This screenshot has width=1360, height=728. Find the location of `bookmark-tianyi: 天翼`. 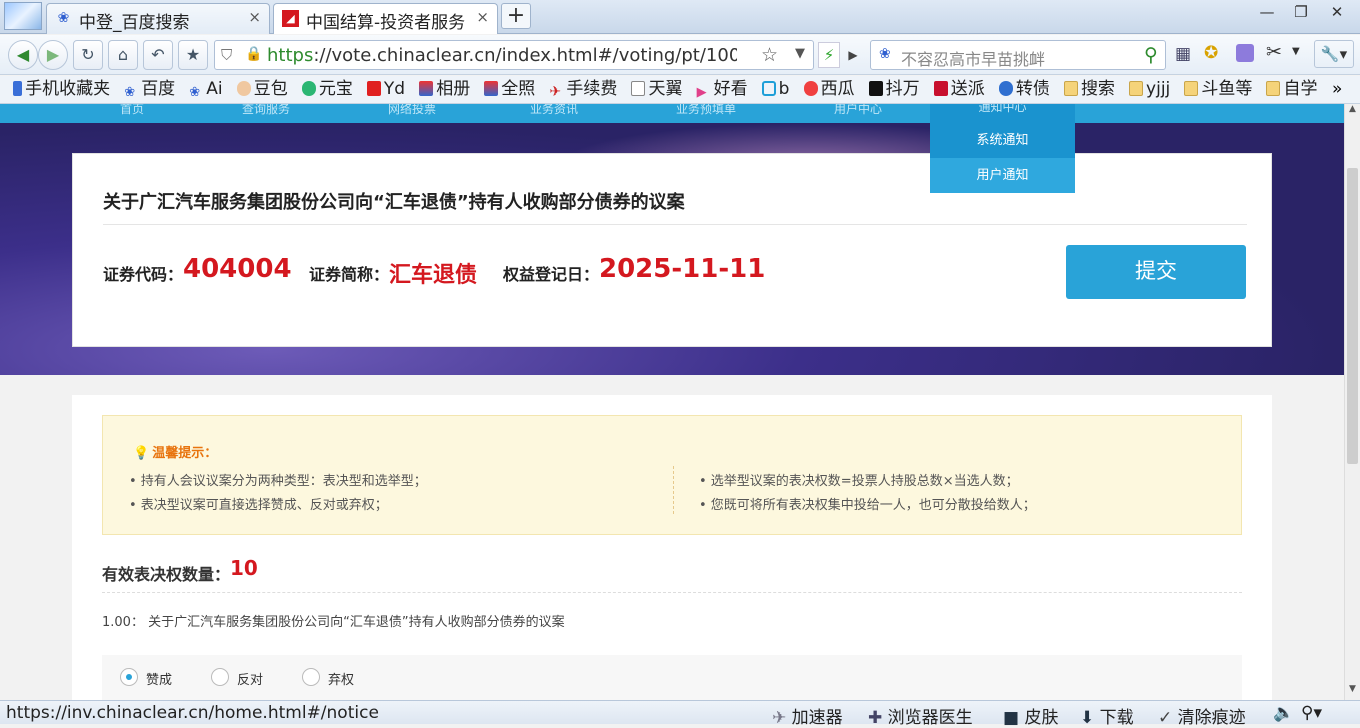

bookmark-tianyi: 天翼 is located at coordinates (656, 89).